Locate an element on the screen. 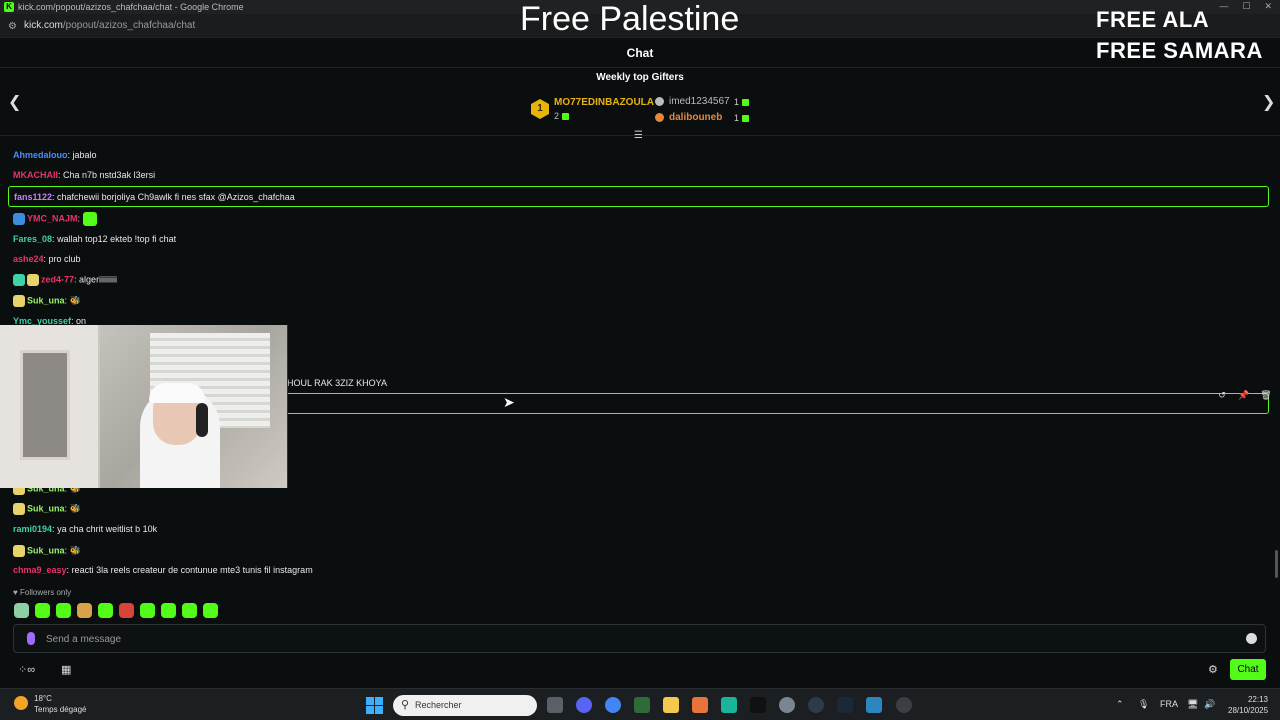  gifter-3-count: 1 is located at coordinates (742, 118).